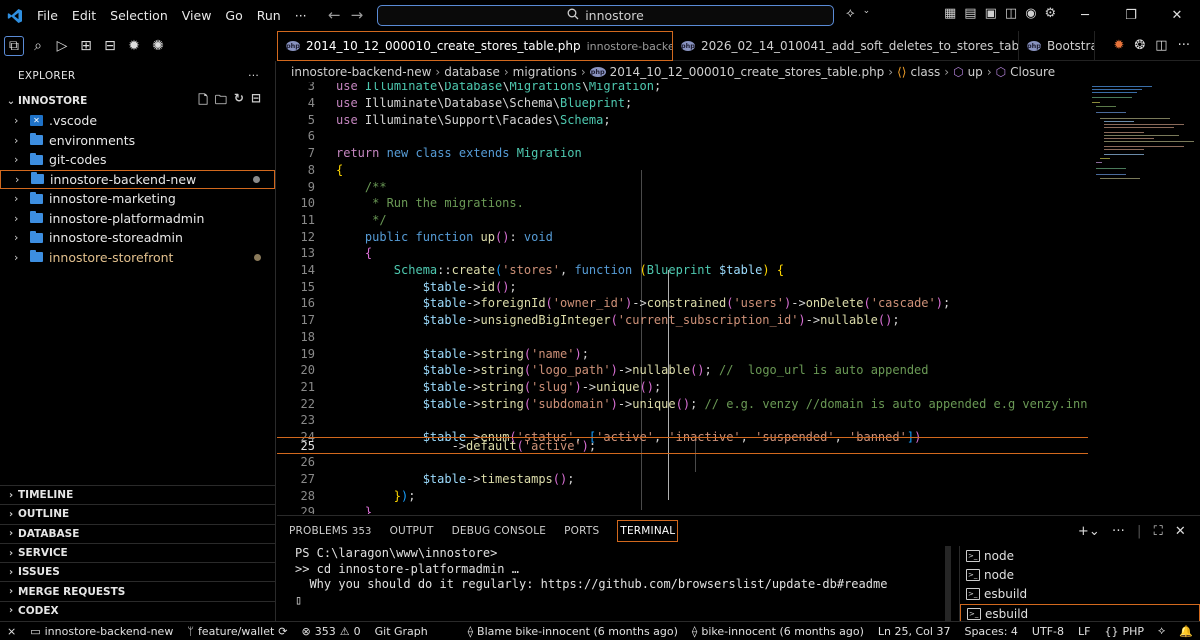 The width and height of the screenshot is (1200, 640). I want to click on search-view-icon: ⌕, so click(38, 46).